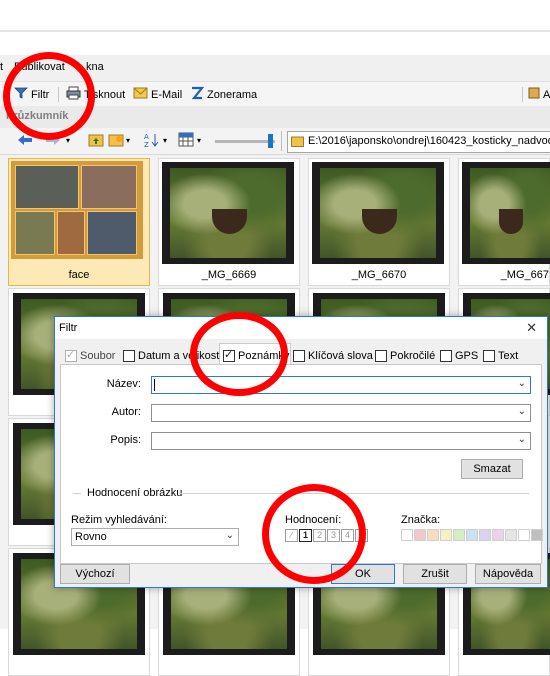 The image size is (550, 676). I want to click on thumbnail-face: face, so click(79, 222).